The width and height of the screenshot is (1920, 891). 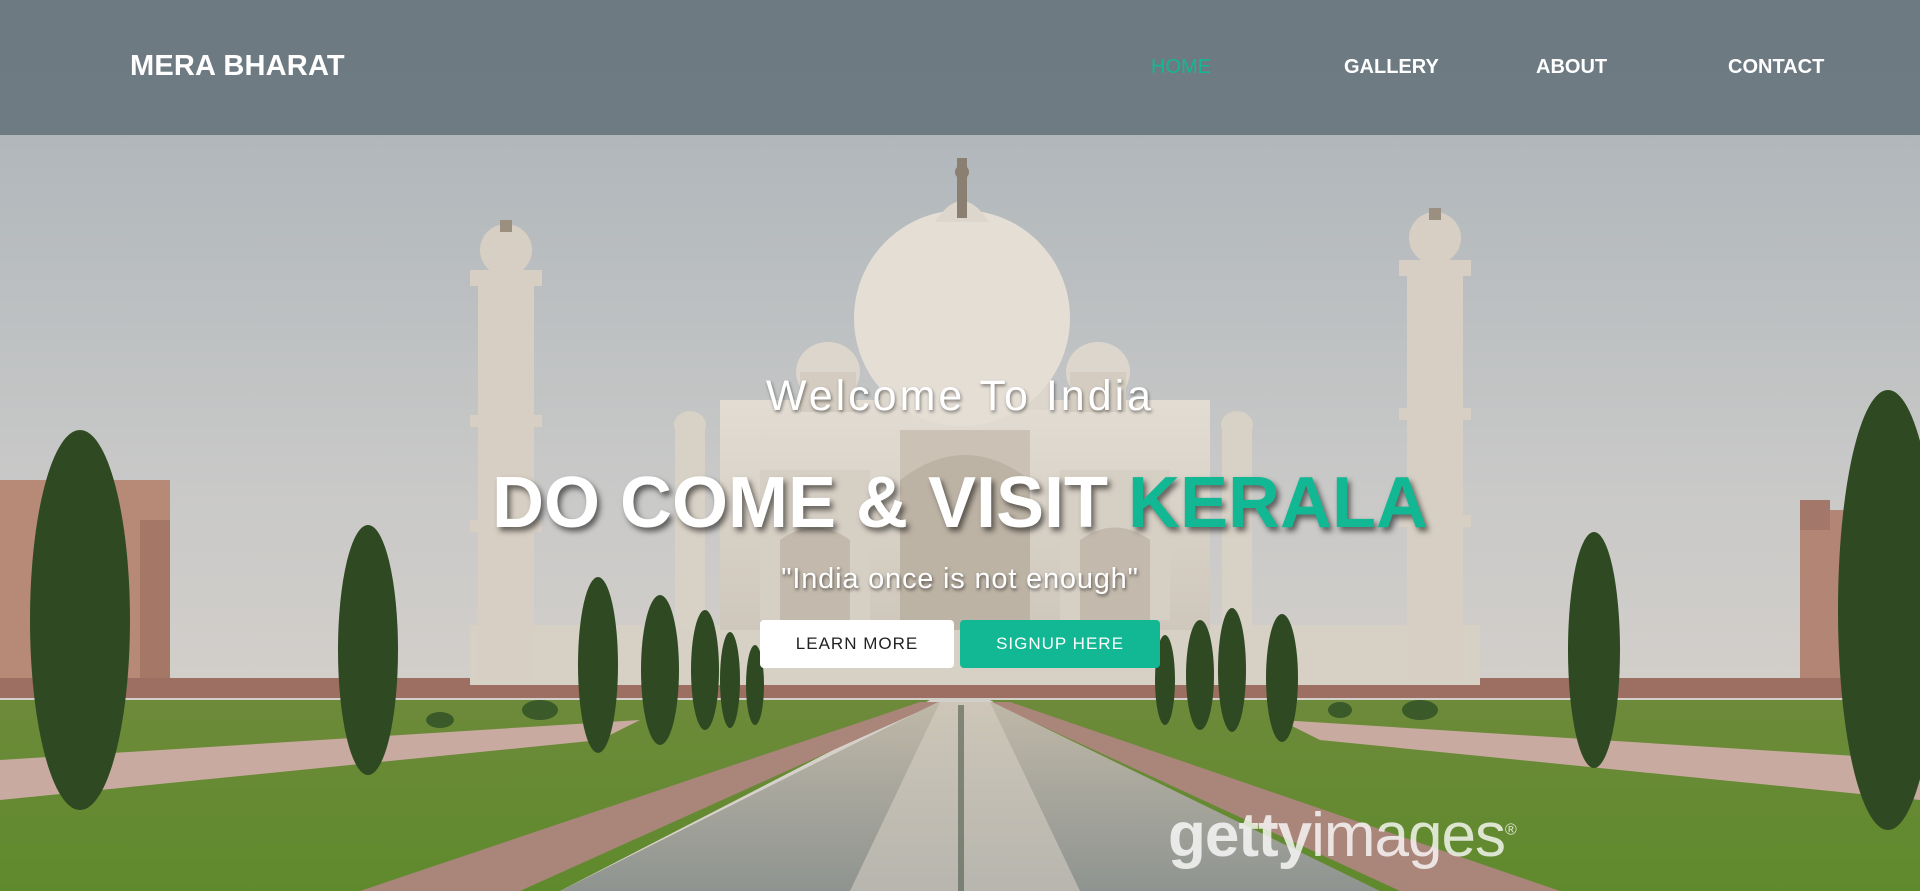 I want to click on hero-headline-accent: KERALA, so click(x=1278, y=503).